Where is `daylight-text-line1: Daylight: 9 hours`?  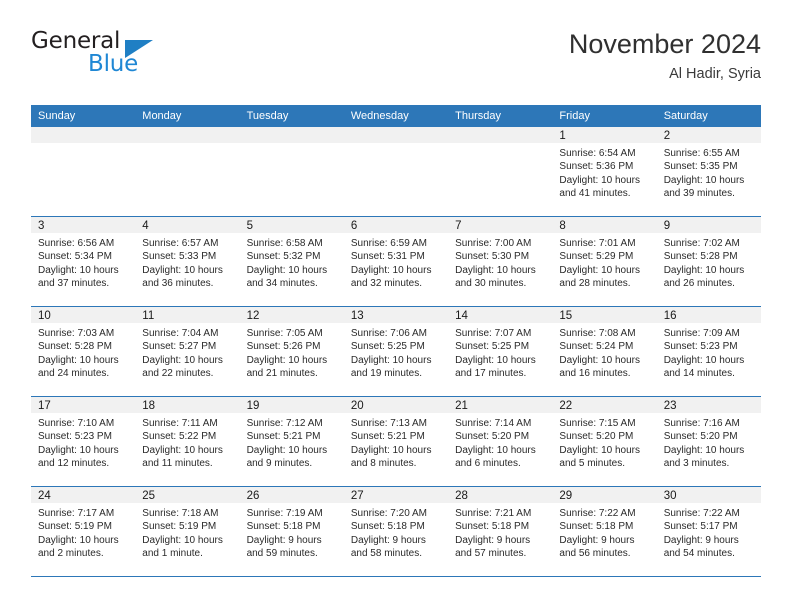 daylight-text-line1: Daylight: 9 hours is located at coordinates (388, 540).